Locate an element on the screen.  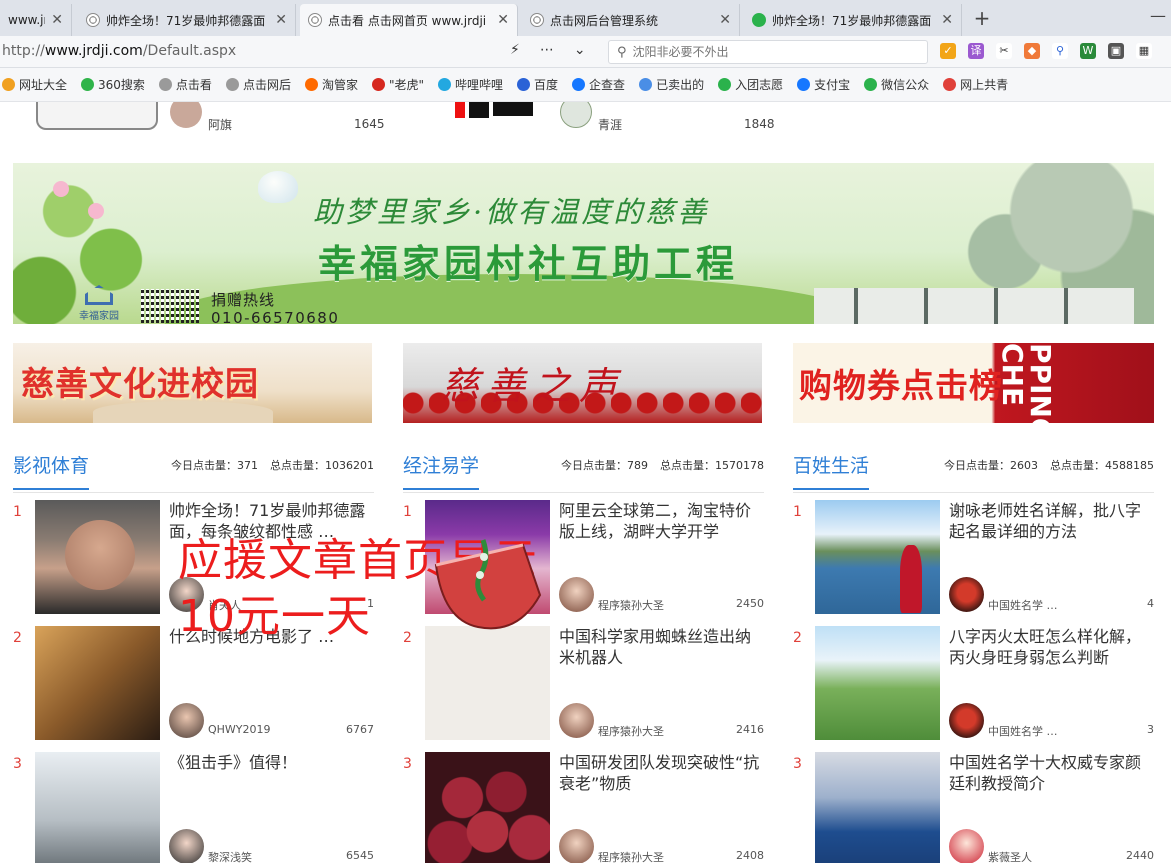
url-field: http://www.jrdji.com/Default.aspx is located at coordinates (119, 51).